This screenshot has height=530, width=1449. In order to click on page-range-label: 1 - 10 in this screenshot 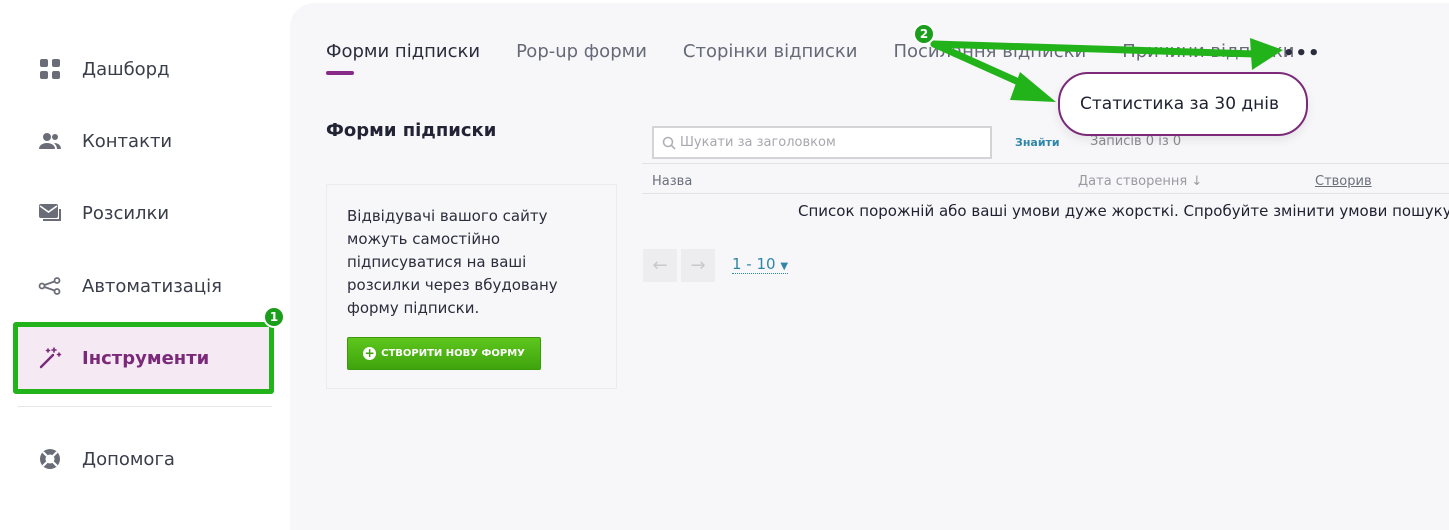, I will do `click(754, 264)`.